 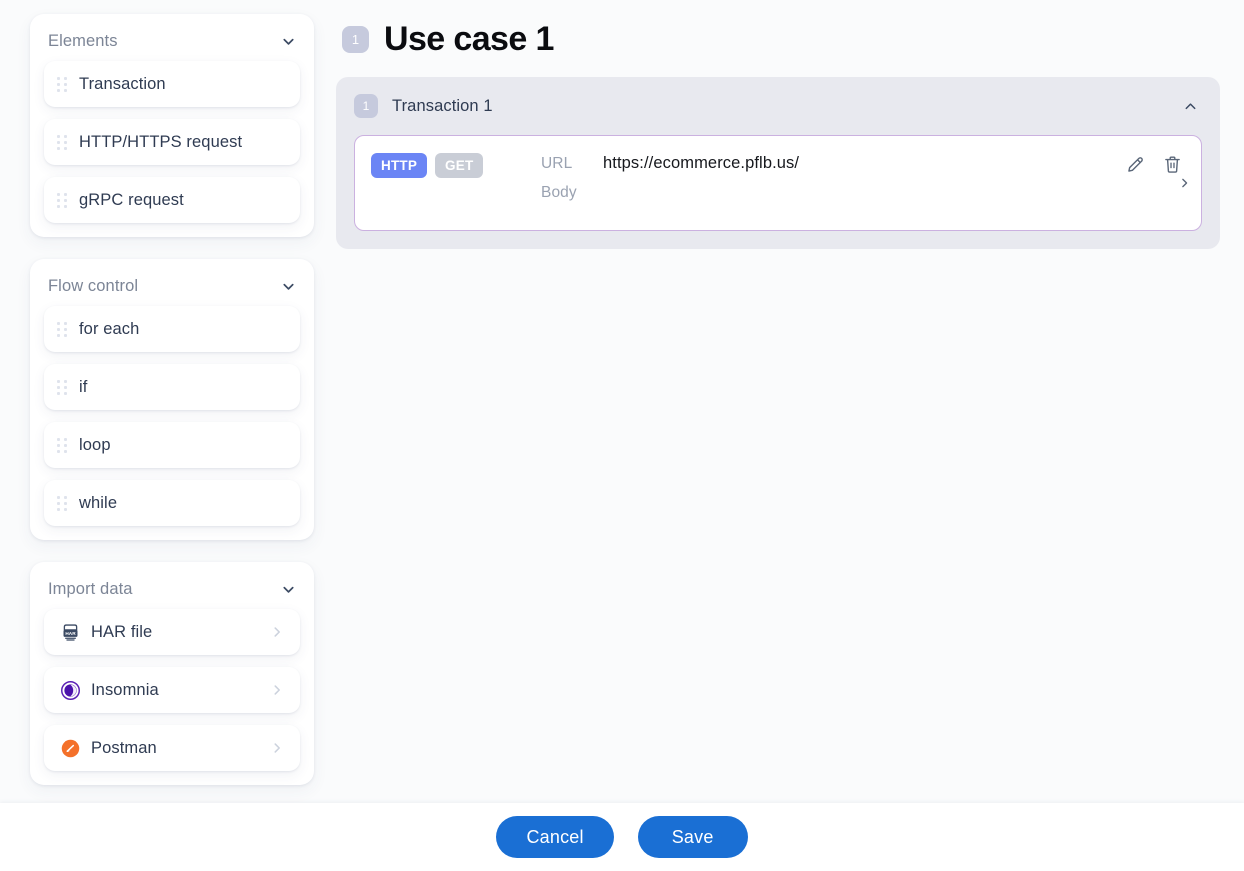 I want to click on sidebar-section-header-import-data: Import data, so click(x=172, y=591).